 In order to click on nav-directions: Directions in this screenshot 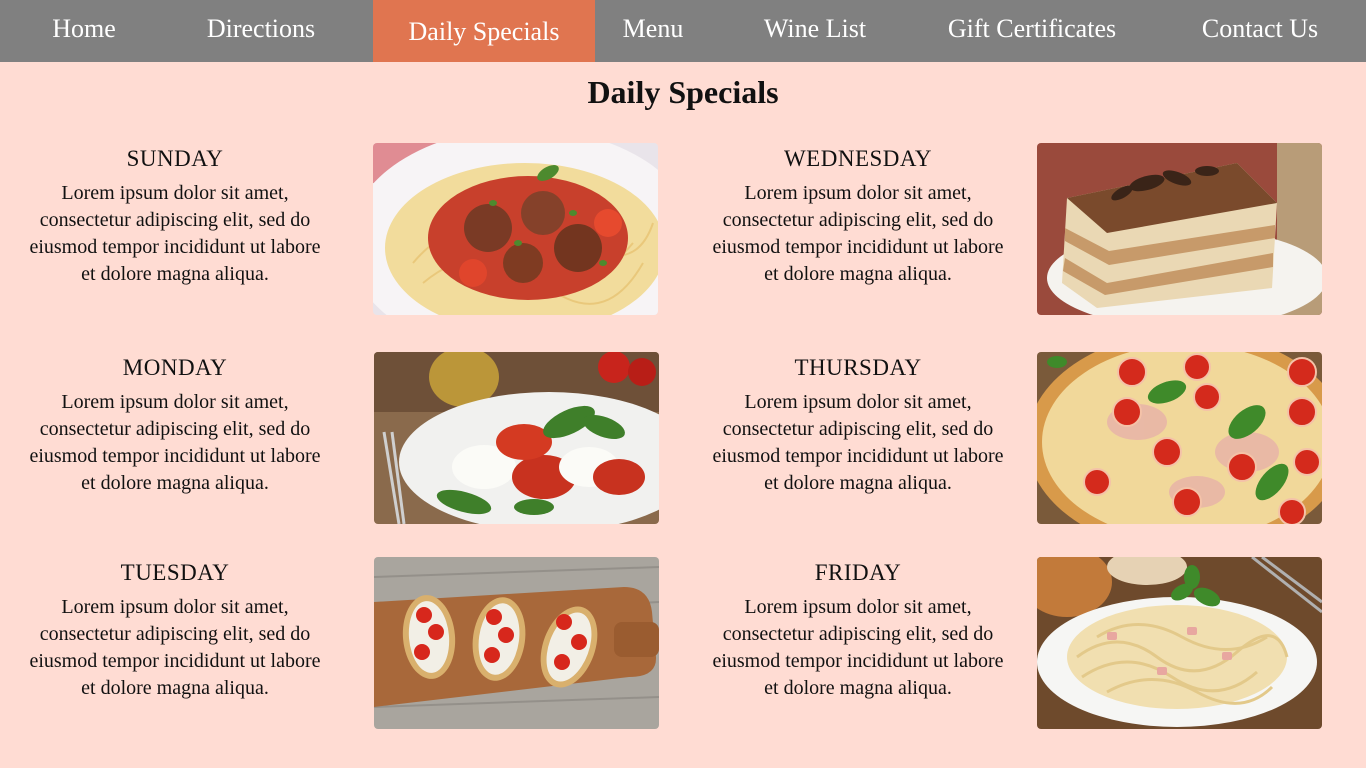, I will do `click(261, 31)`.